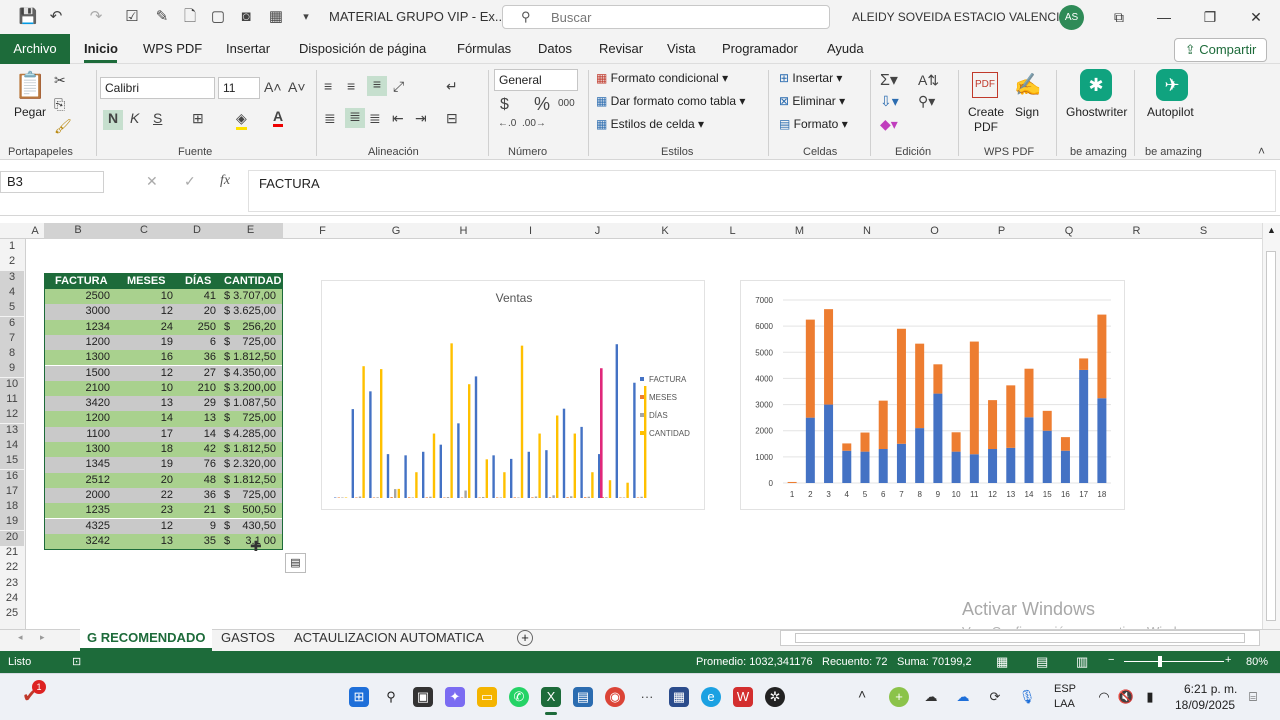 Image resolution: width=1280 pixels, height=720 pixels. I want to click on row-header: 5, so click(12, 309).